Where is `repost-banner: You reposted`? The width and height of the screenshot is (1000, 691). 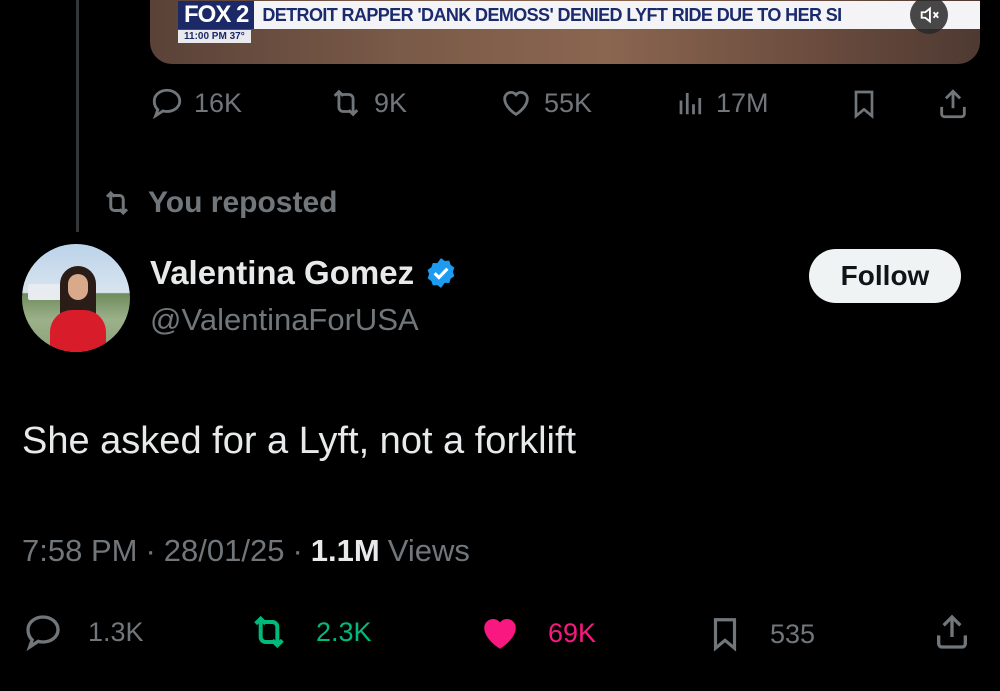
repost-banner: You reposted is located at coordinates (218, 203).